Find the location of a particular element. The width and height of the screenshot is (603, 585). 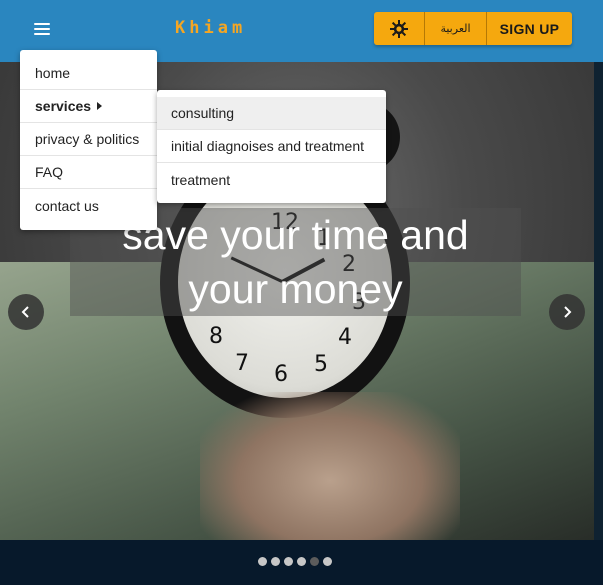

header-button-group: العربية SIGN UP is located at coordinates (473, 28).